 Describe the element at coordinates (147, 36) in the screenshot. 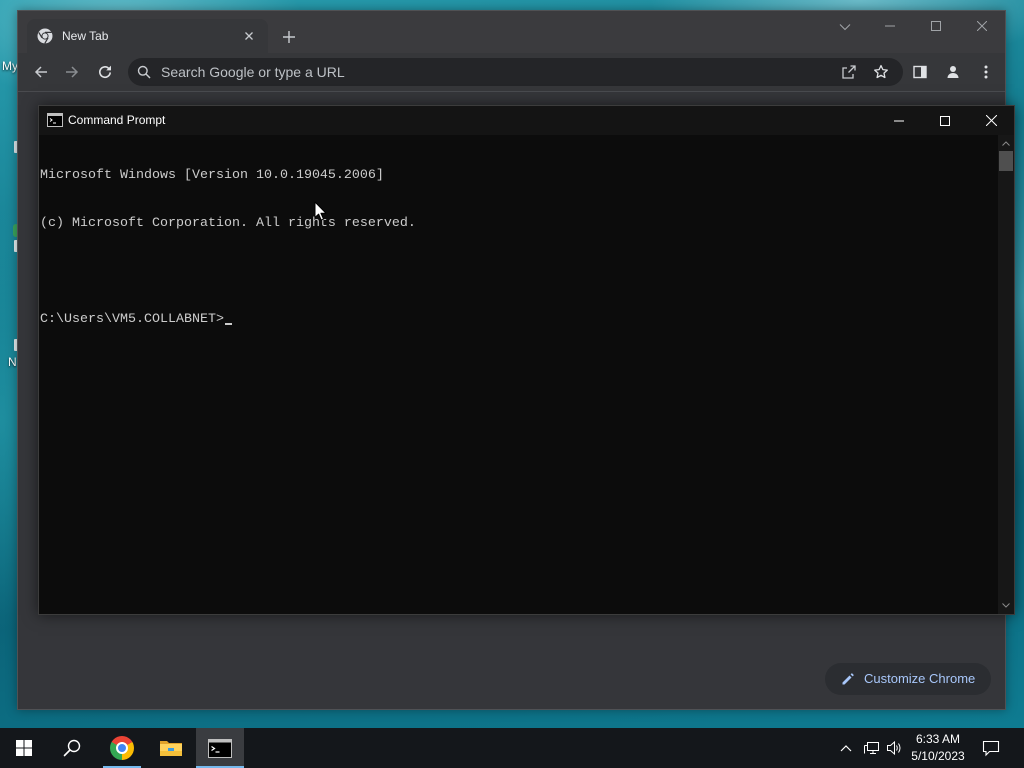

I see `tab-new-tab: New Tab` at that location.